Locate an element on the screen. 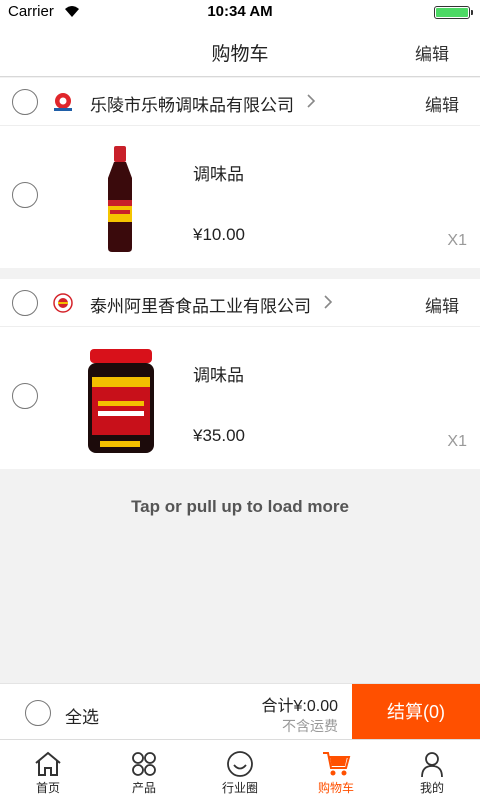  shop-header: 泰州阿里香食品工业有限公司 编辑 is located at coordinates (240, 303).